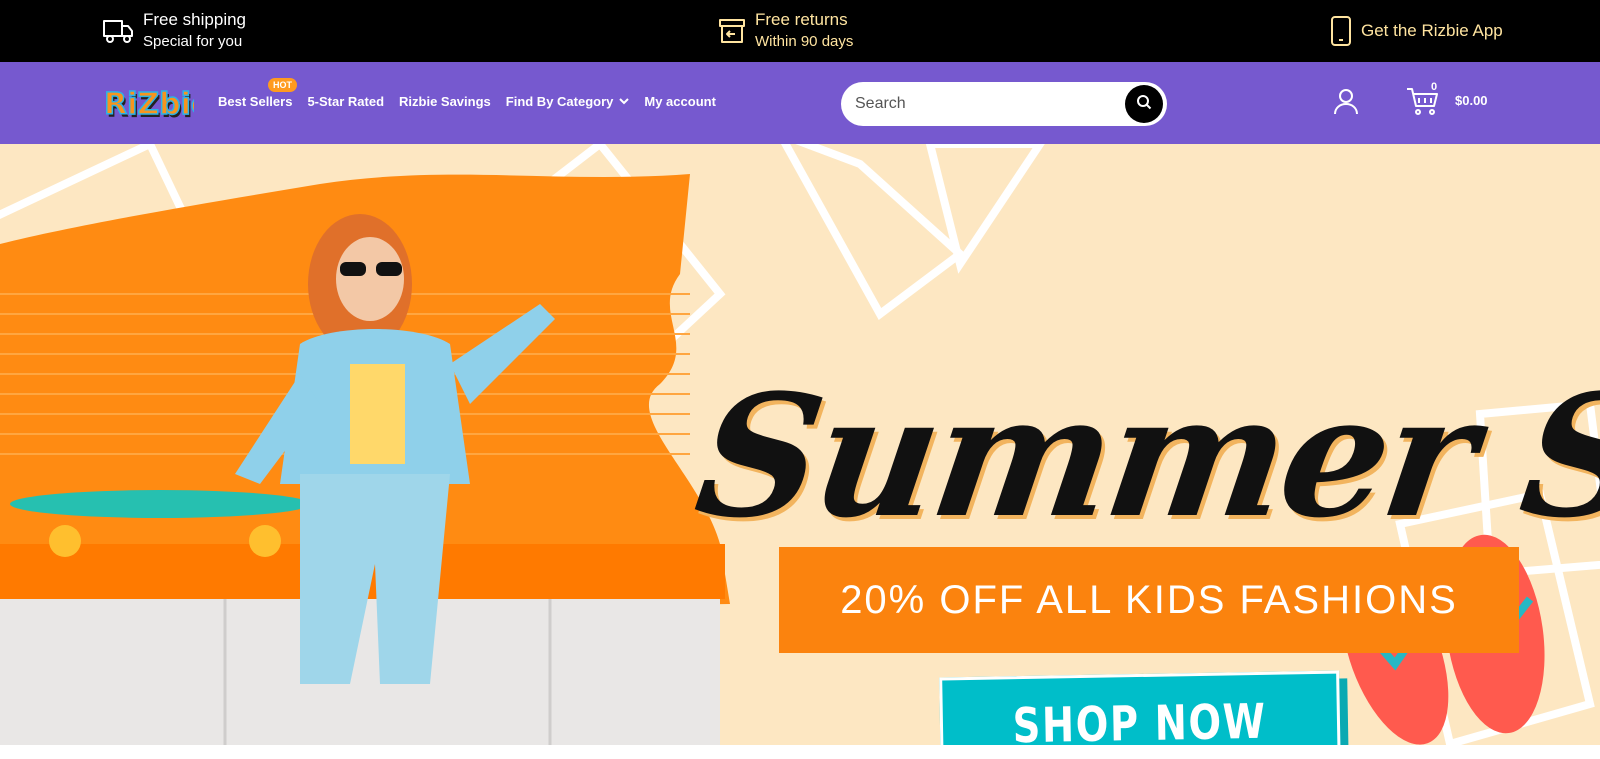  Describe the element at coordinates (1341, 31) in the screenshot. I see `phone-icon` at that location.